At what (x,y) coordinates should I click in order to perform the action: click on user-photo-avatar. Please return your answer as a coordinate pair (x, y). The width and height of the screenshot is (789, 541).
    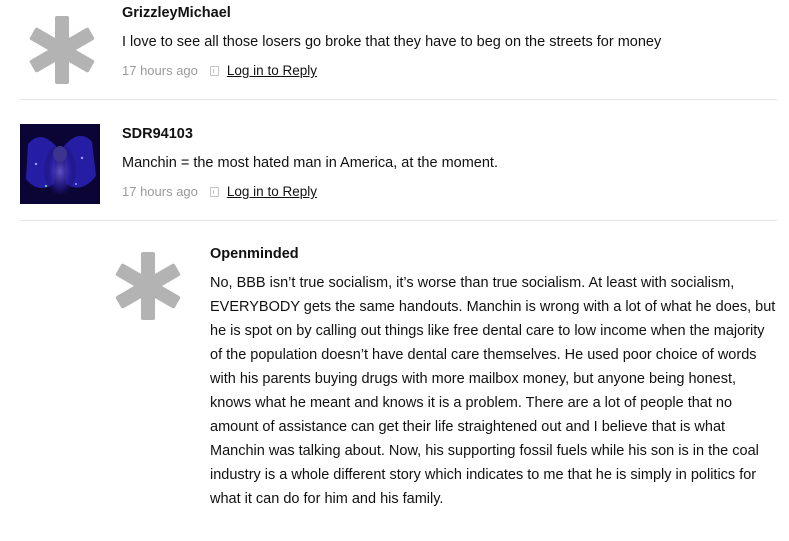
    Looking at the image, I should click on (60, 164).